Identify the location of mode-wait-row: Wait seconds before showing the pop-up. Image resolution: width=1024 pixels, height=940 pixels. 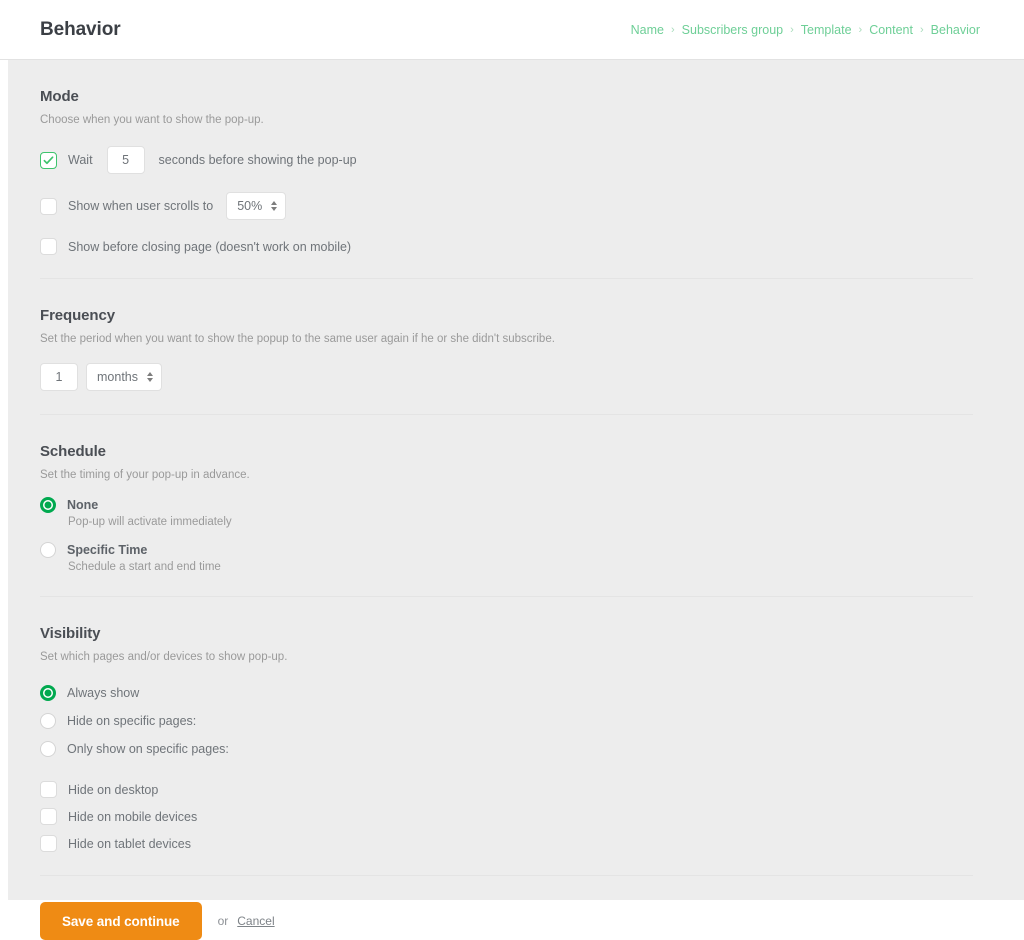
(532, 160).